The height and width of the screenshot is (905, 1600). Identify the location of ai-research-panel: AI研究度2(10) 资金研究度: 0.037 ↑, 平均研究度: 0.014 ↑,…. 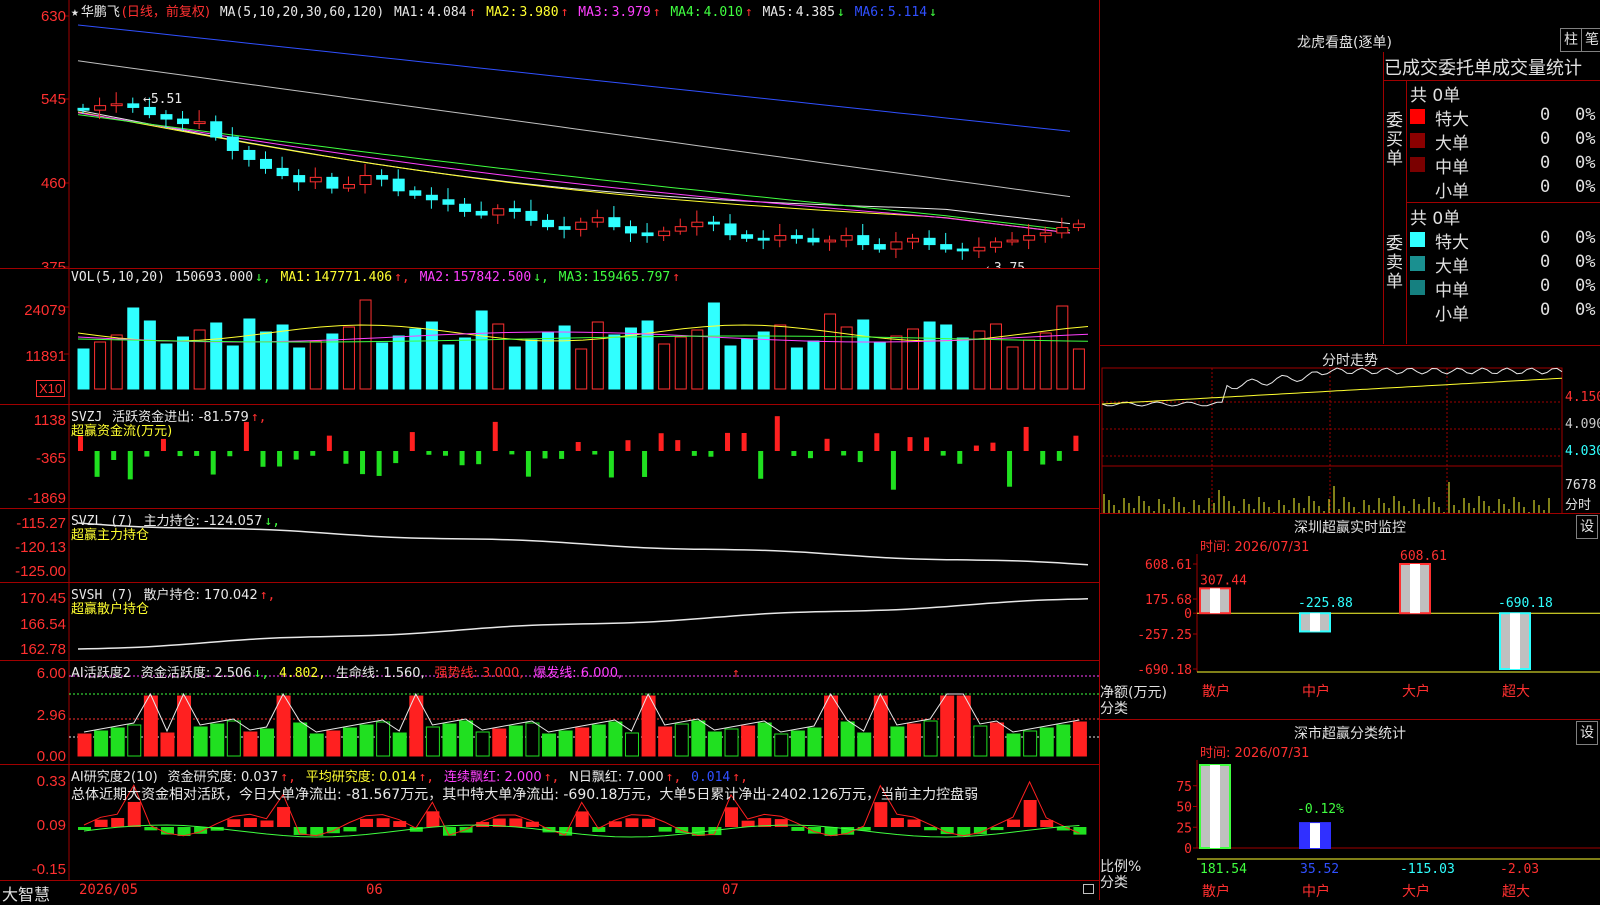
(549, 822).